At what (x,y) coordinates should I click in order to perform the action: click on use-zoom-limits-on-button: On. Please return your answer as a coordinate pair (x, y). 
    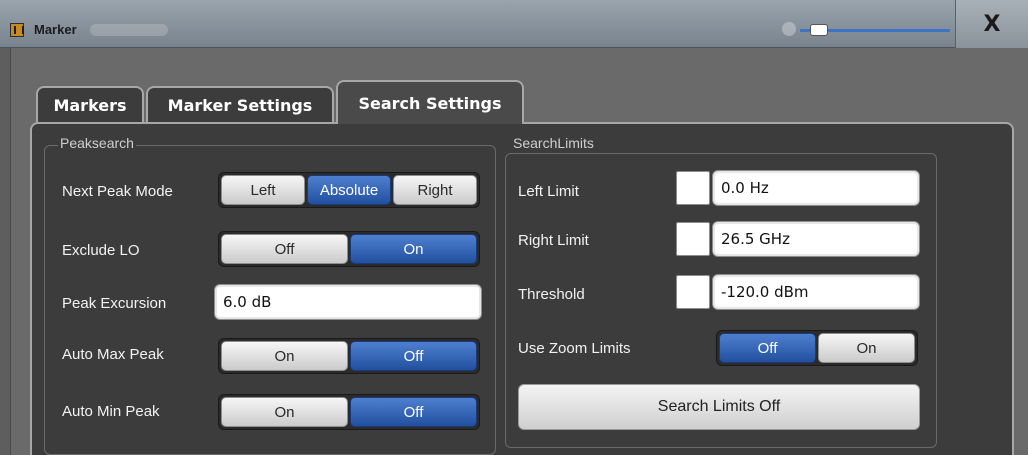
    Looking at the image, I should click on (866, 348).